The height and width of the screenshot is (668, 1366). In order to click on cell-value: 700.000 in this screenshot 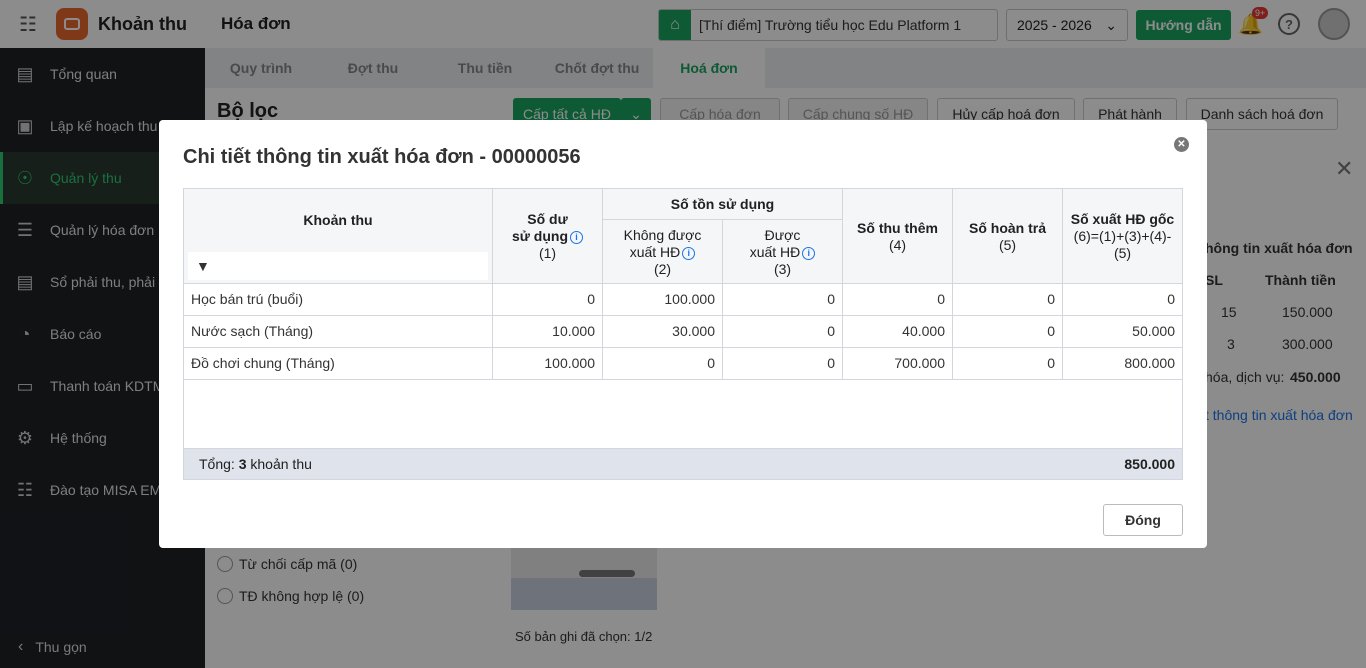, I will do `click(898, 363)`.